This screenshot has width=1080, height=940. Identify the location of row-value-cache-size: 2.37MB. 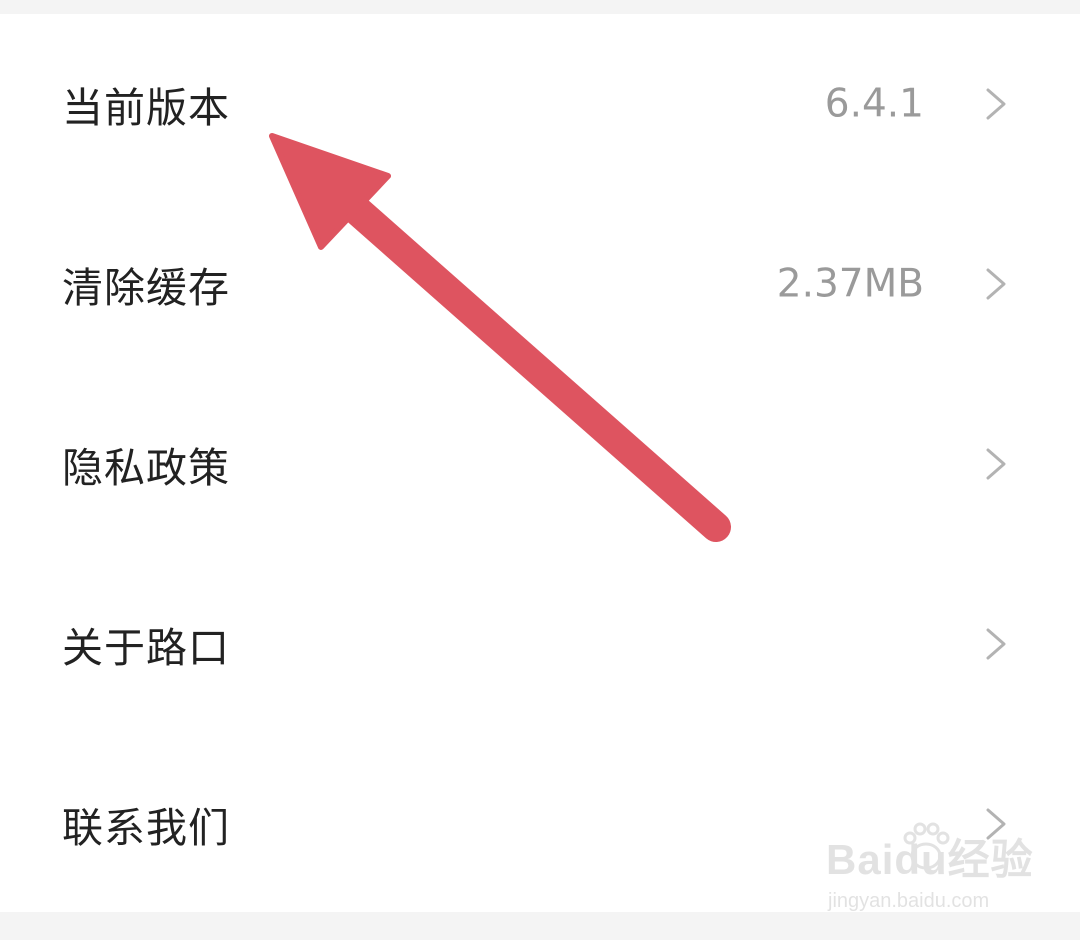
(850, 284).